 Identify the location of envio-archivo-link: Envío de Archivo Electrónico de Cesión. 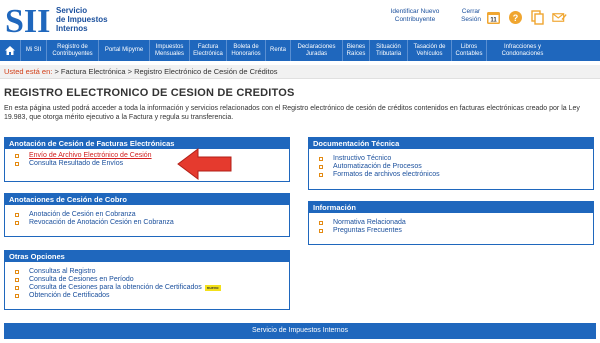
(90, 156).